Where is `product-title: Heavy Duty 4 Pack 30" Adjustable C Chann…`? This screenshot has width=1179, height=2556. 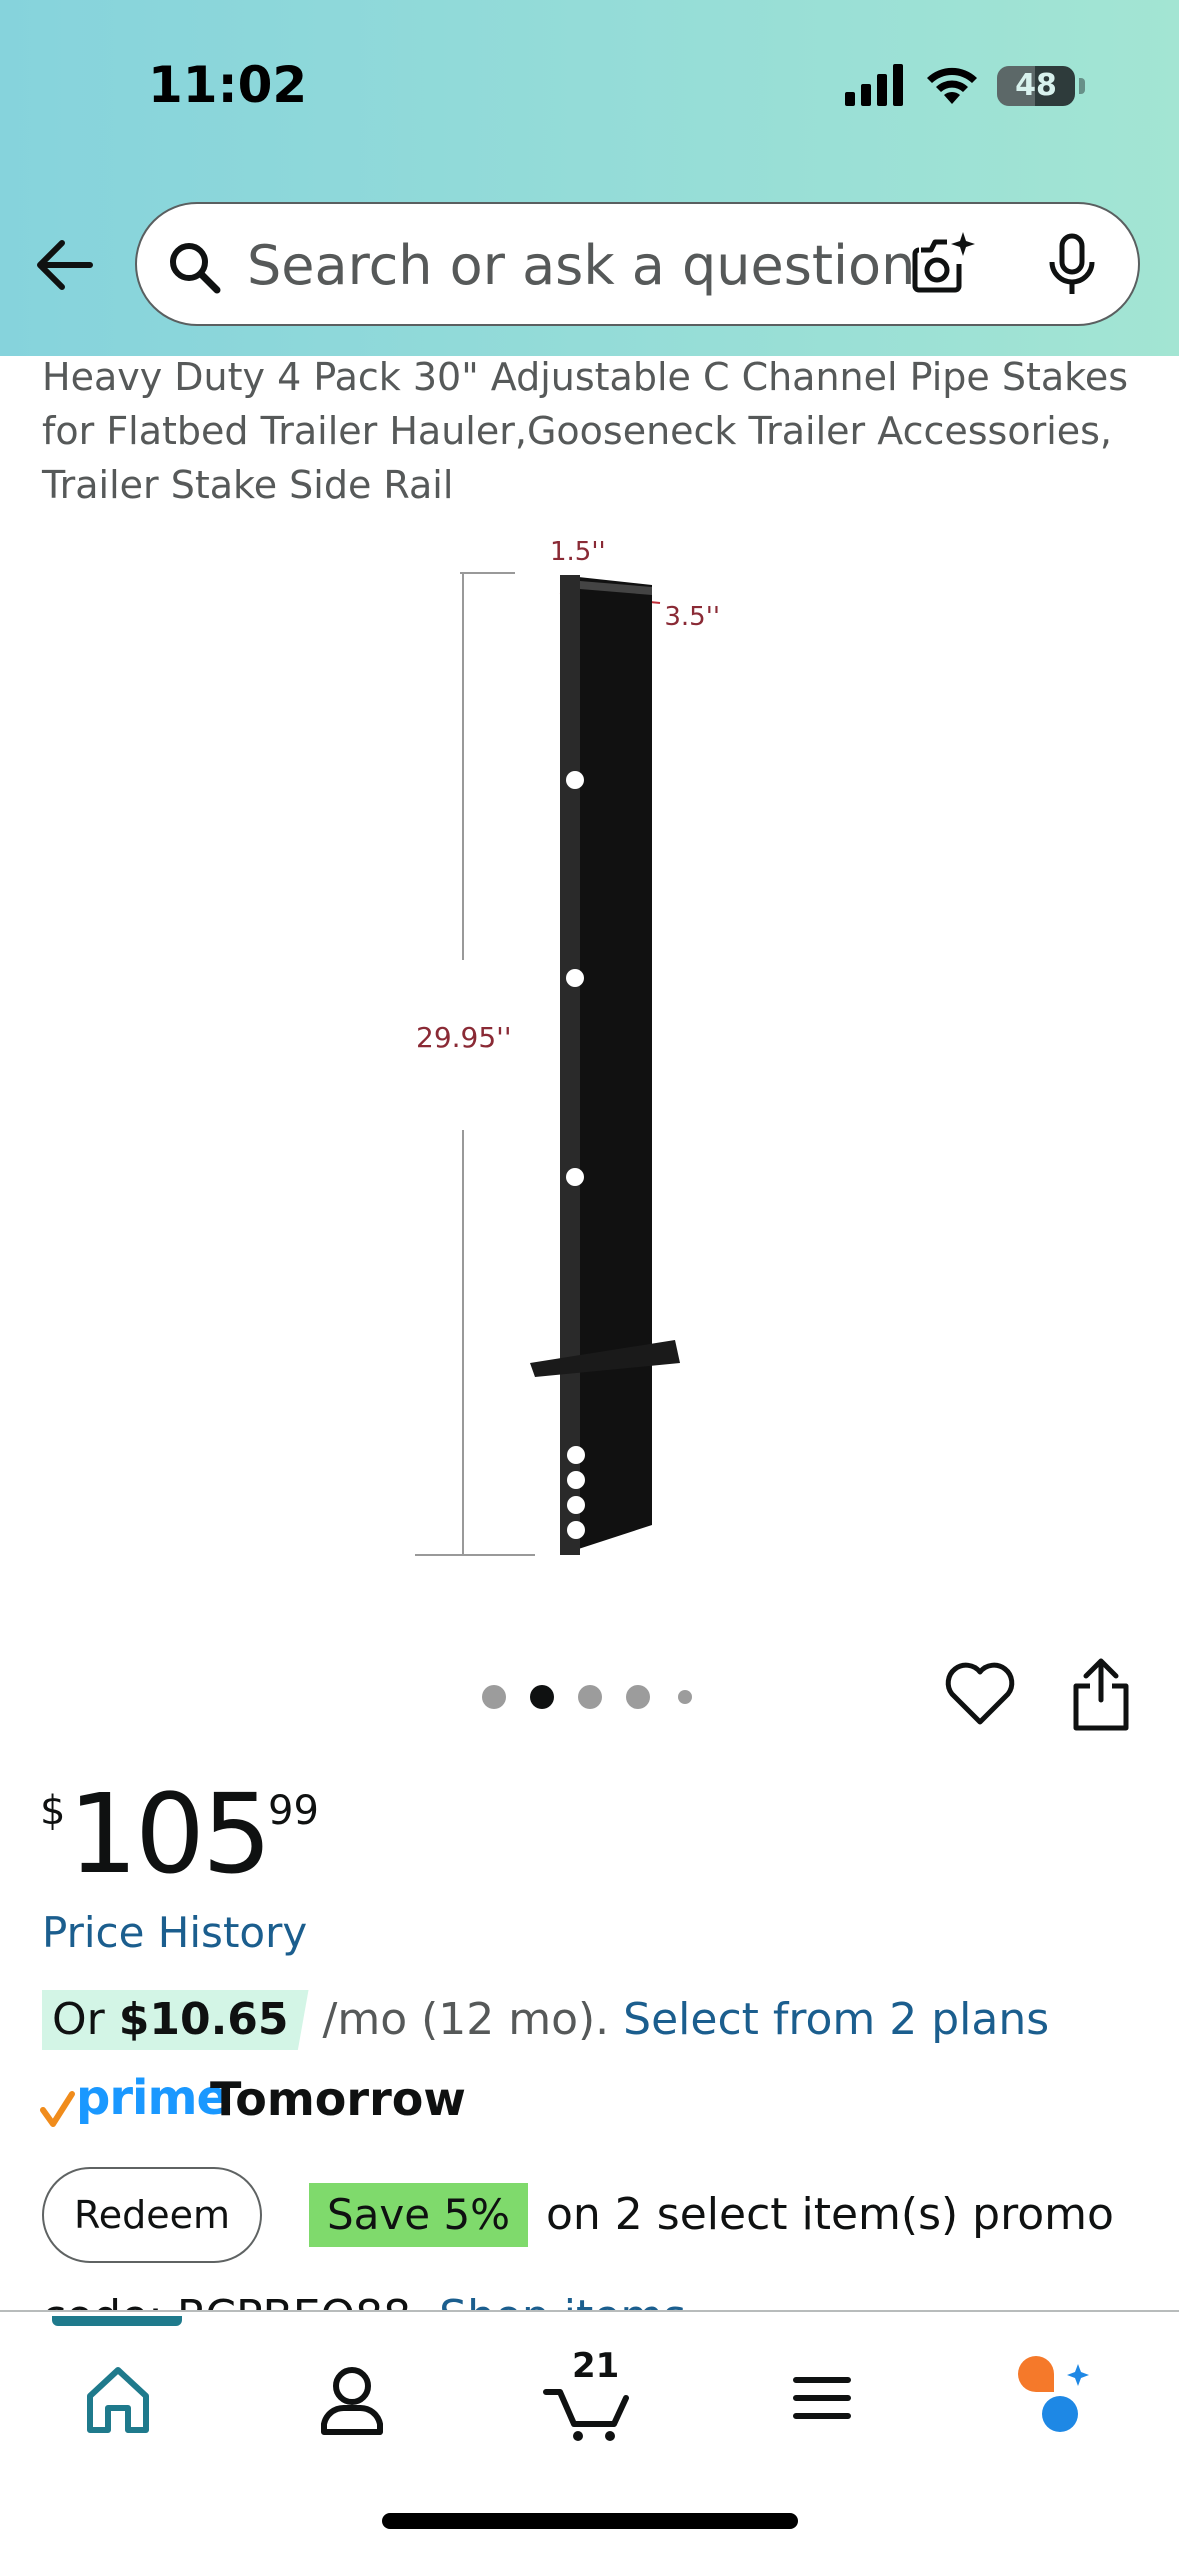
product-title: Heavy Duty 4 Pack 30" Adjustable C Chann… is located at coordinates (597, 431).